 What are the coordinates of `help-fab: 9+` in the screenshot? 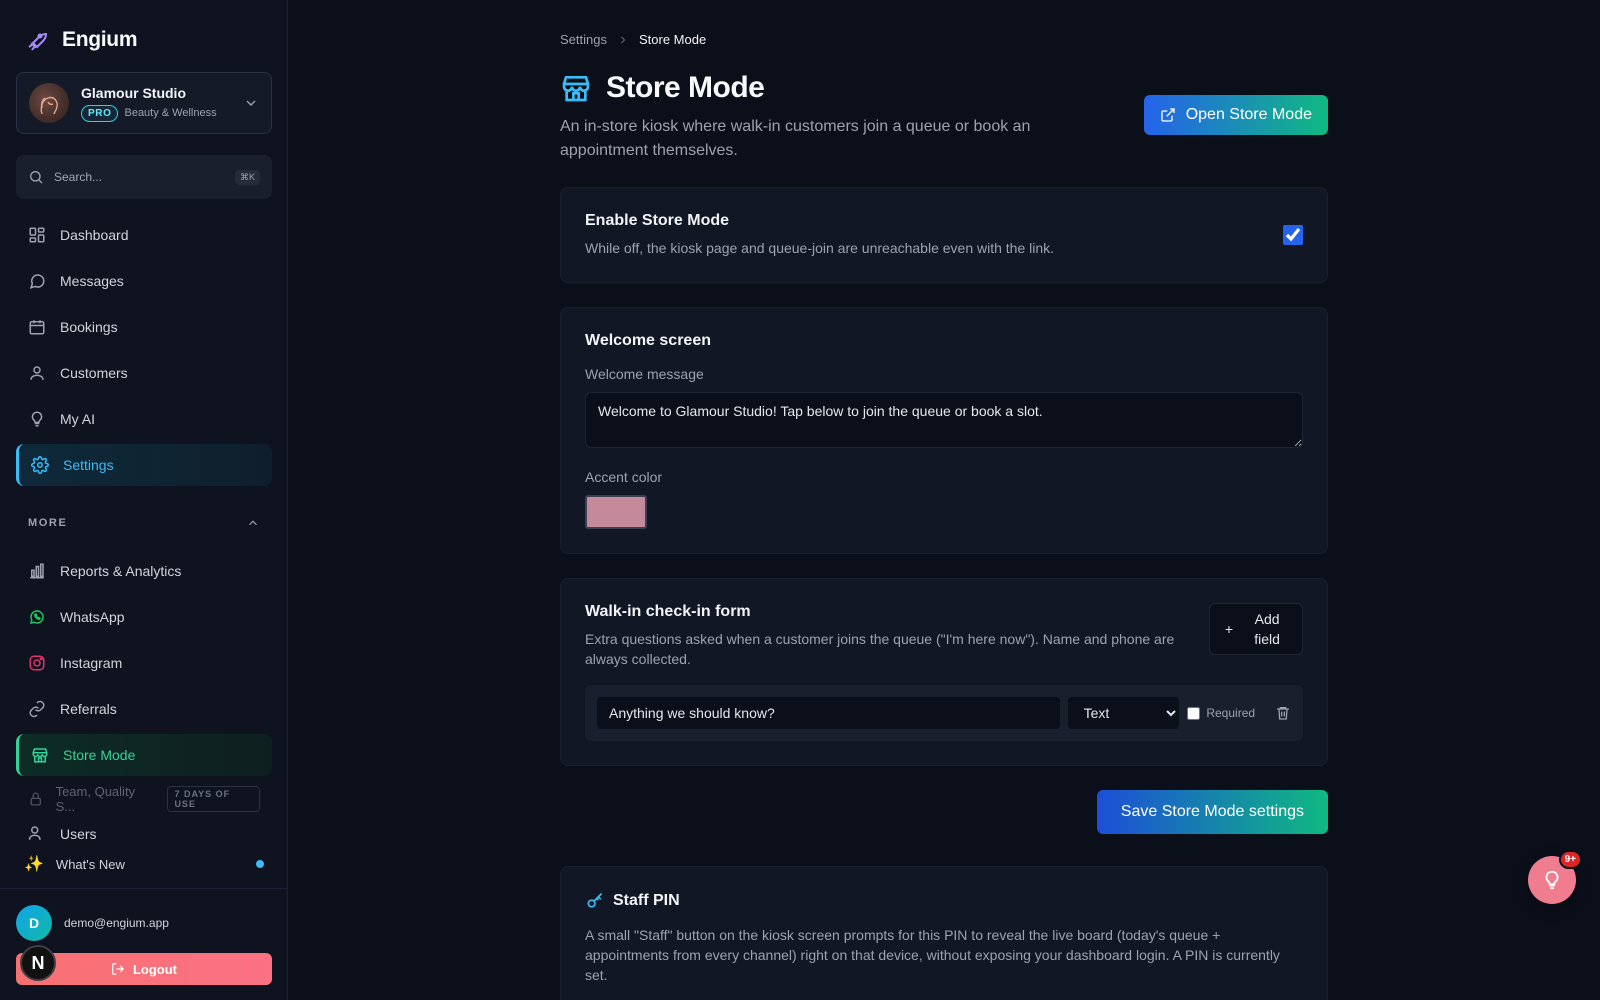 It's located at (1555, 877).